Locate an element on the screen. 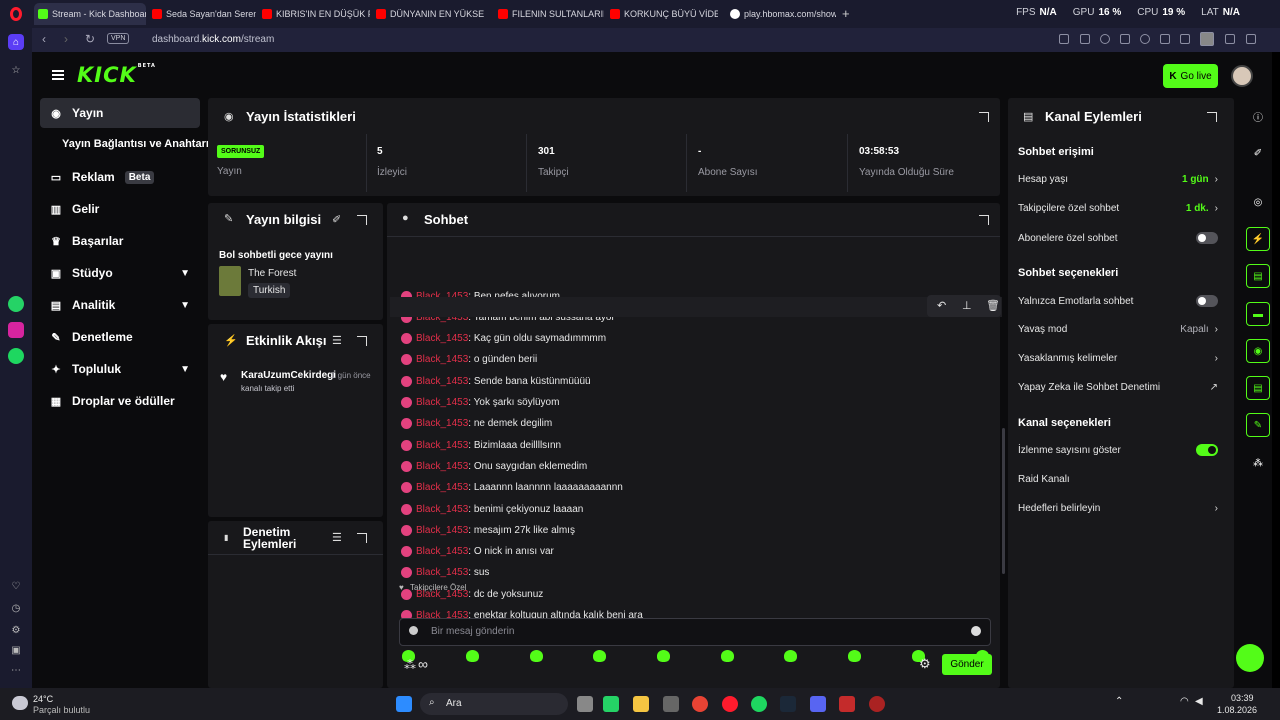  broadcast-icon: ◉ is located at coordinates (1258, 351).